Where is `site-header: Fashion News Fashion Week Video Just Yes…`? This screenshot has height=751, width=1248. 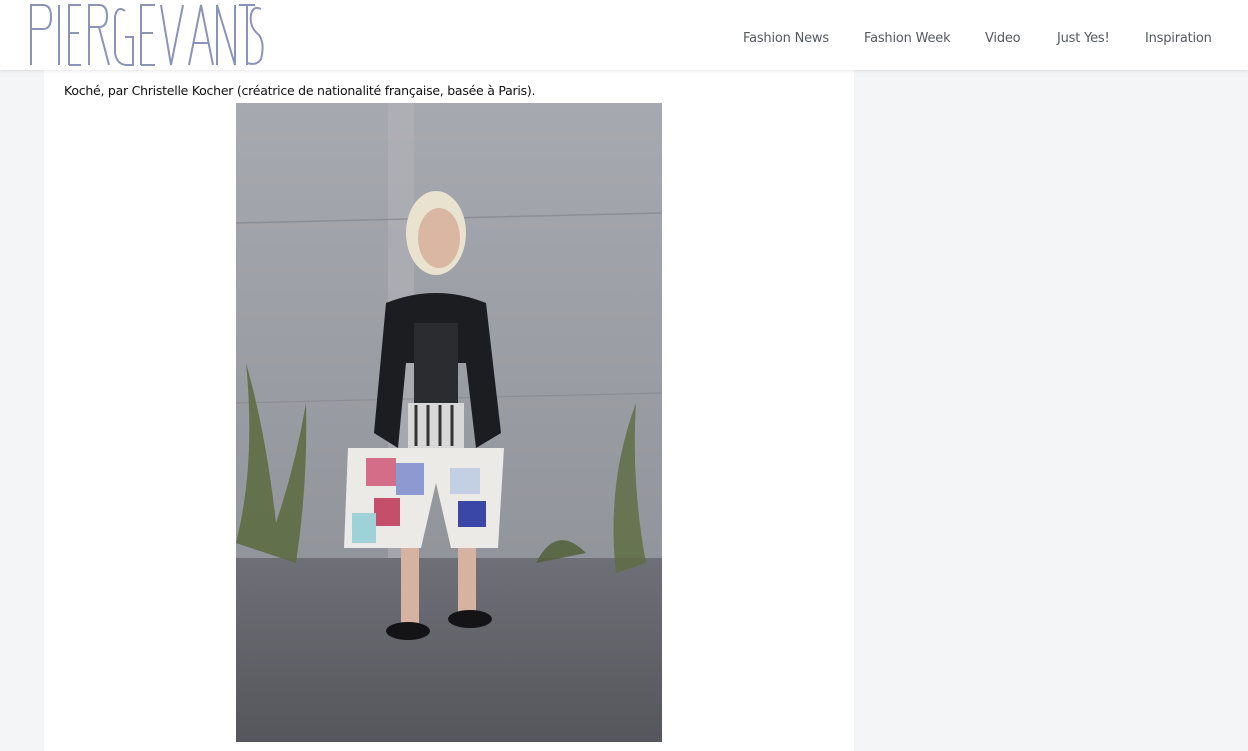 site-header: Fashion News Fashion Week Video Just Yes… is located at coordinates (624, 35).